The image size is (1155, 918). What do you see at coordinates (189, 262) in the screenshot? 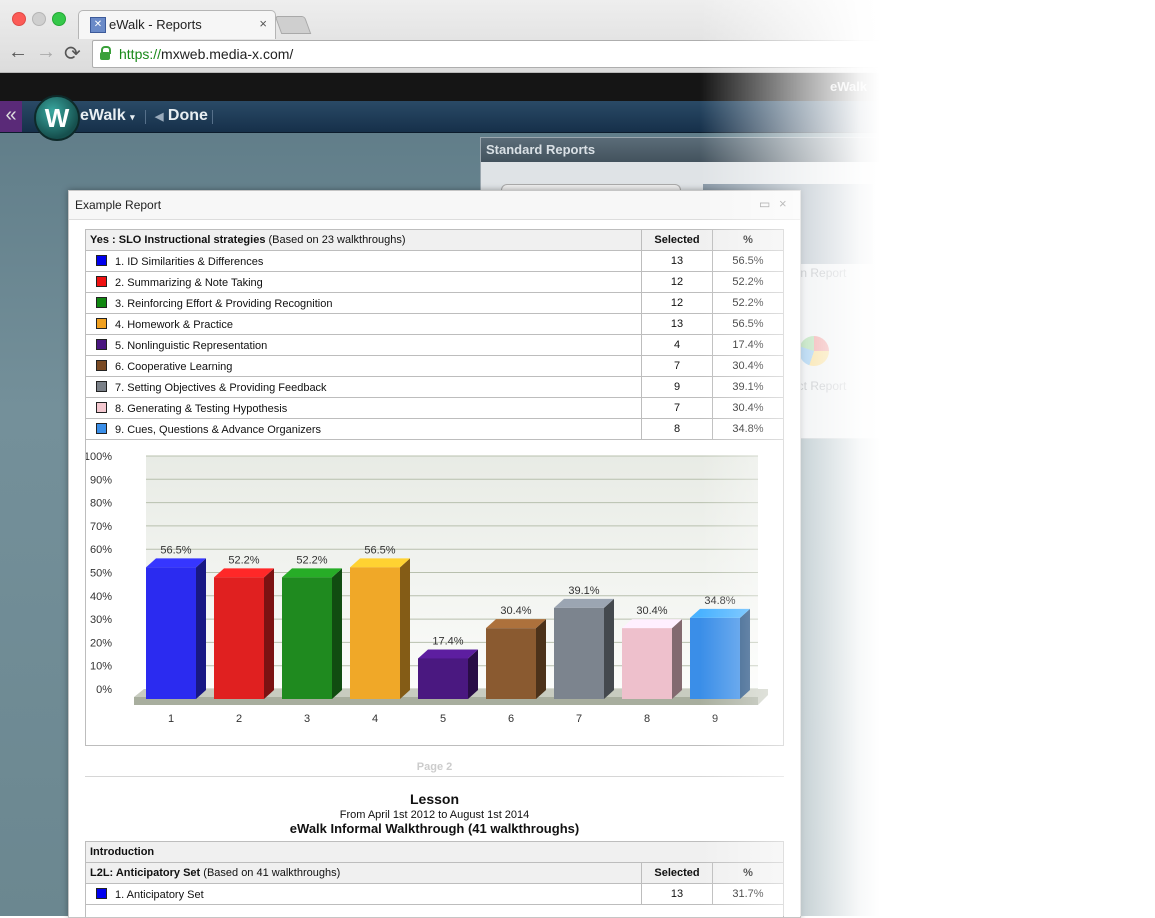
I see `row-label: 1. ID Similarities & Differences` at bounding box center [189, 262].